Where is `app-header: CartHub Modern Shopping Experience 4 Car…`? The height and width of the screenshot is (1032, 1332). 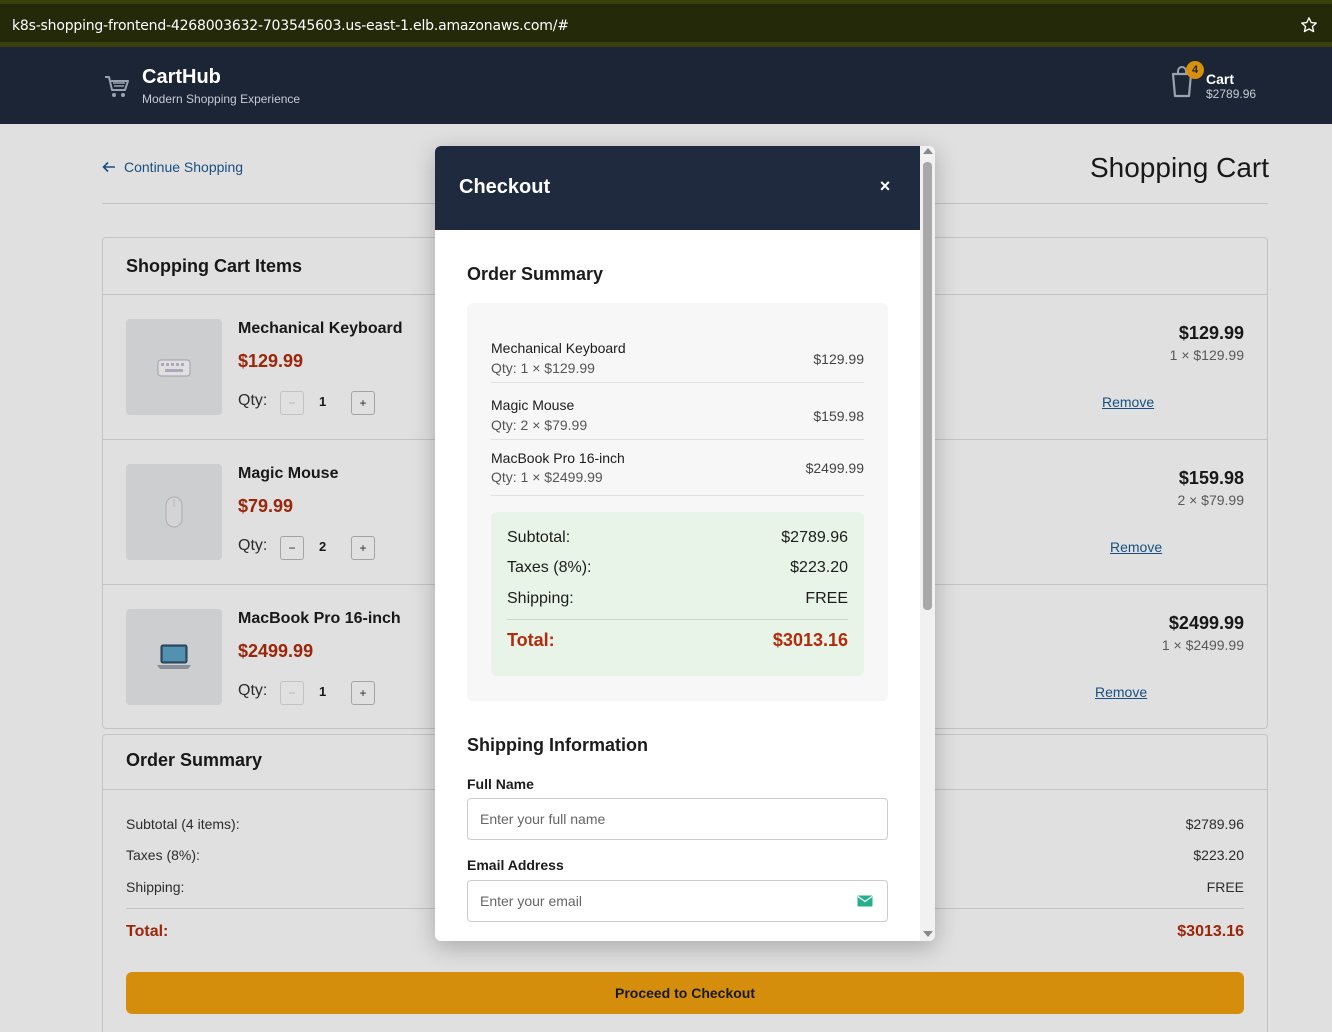
app-header: CartHub Modern Shopping Experience 4 Car… is located at coordinates (666, 85).